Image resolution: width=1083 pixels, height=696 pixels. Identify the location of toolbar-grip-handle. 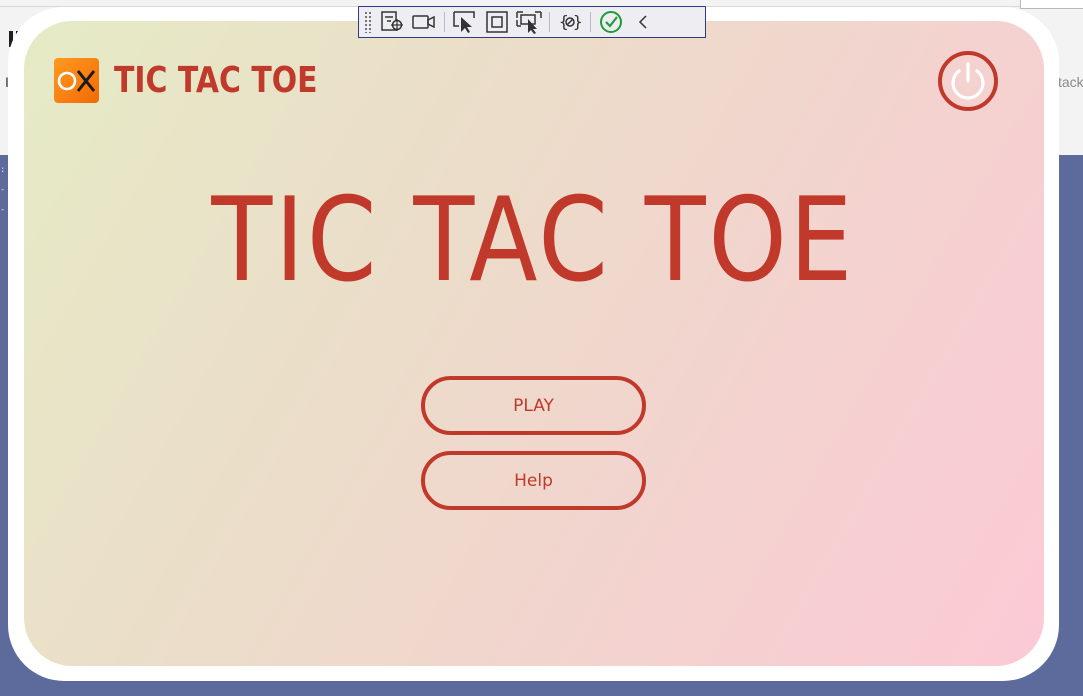
(368, 22).